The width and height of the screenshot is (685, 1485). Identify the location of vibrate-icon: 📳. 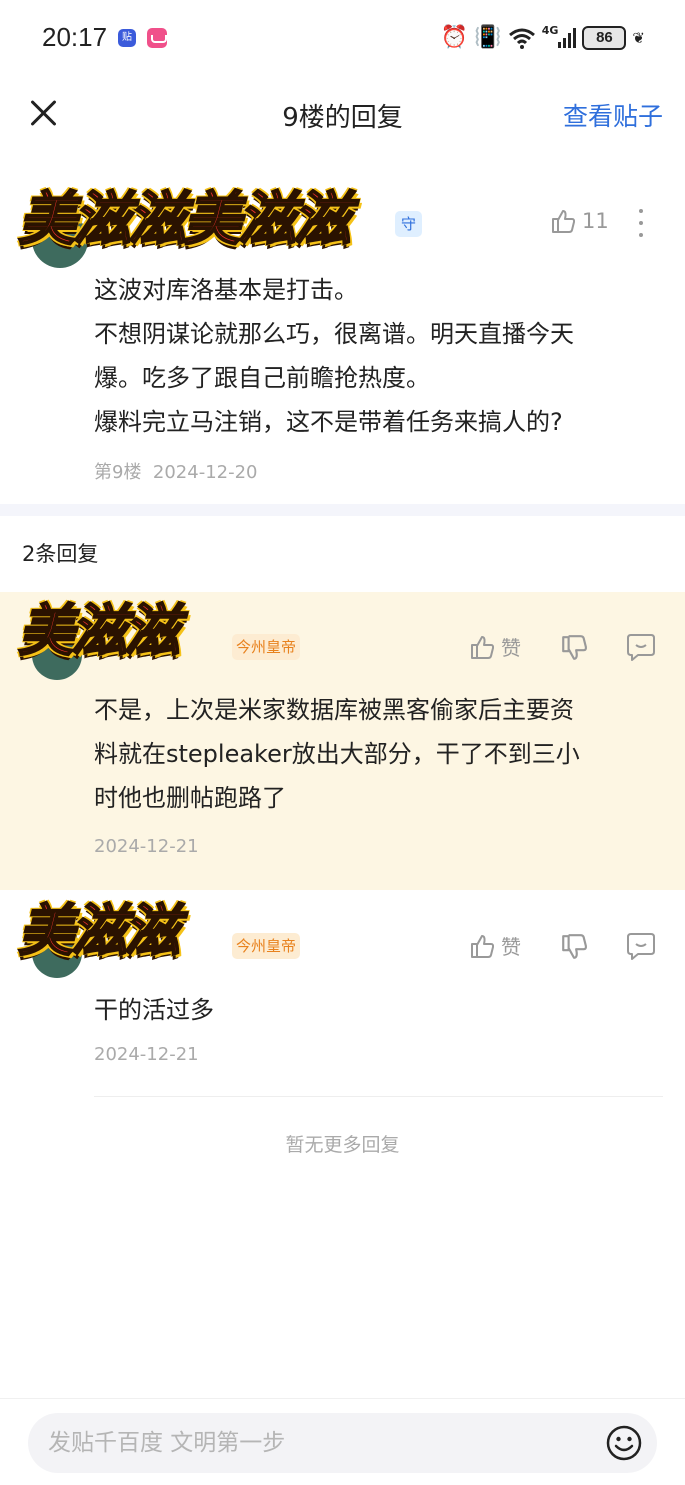
(488, 37).